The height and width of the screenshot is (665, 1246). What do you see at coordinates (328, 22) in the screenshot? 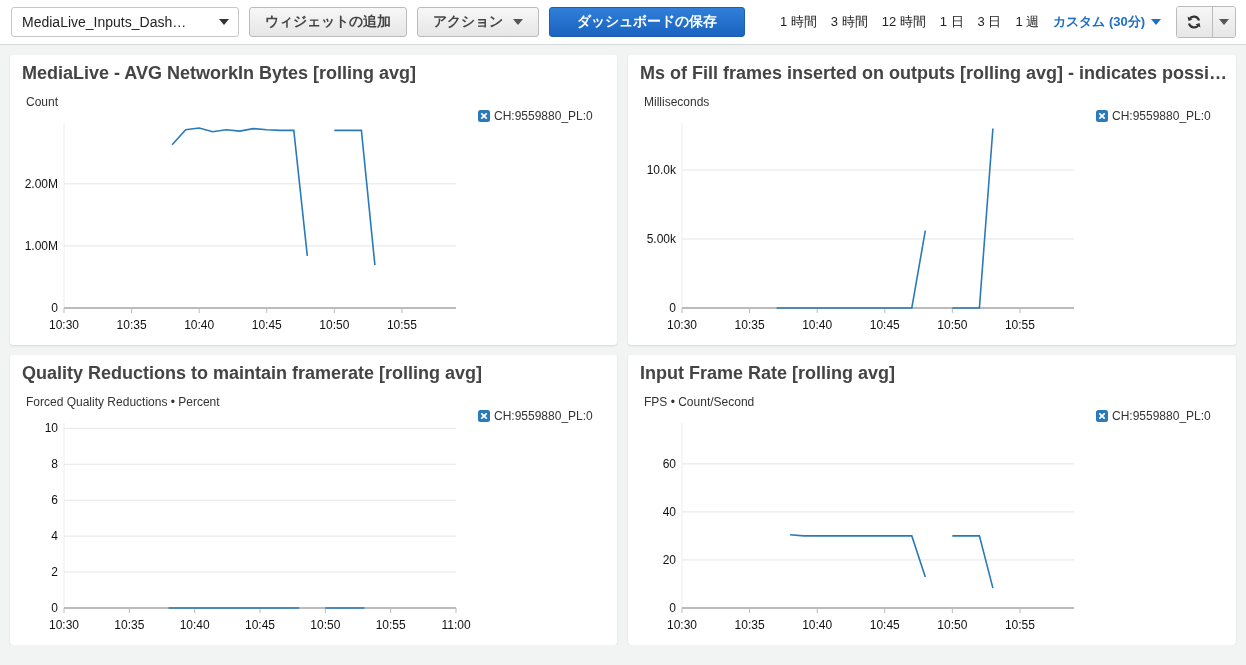
I see `toolbar-button: ウィジェットの追加` at bounding box center [328, 22].